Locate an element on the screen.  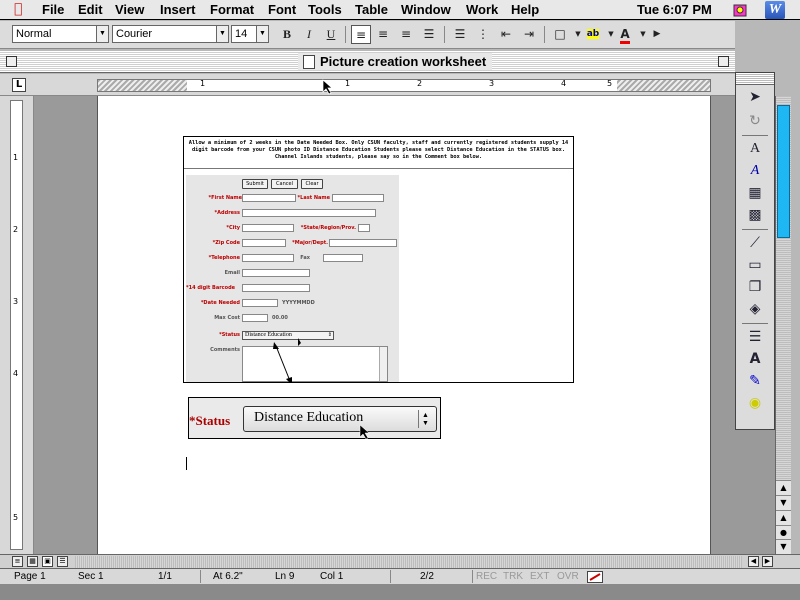
previous-page-icon: ▲ is located at coordinates (783, 517).